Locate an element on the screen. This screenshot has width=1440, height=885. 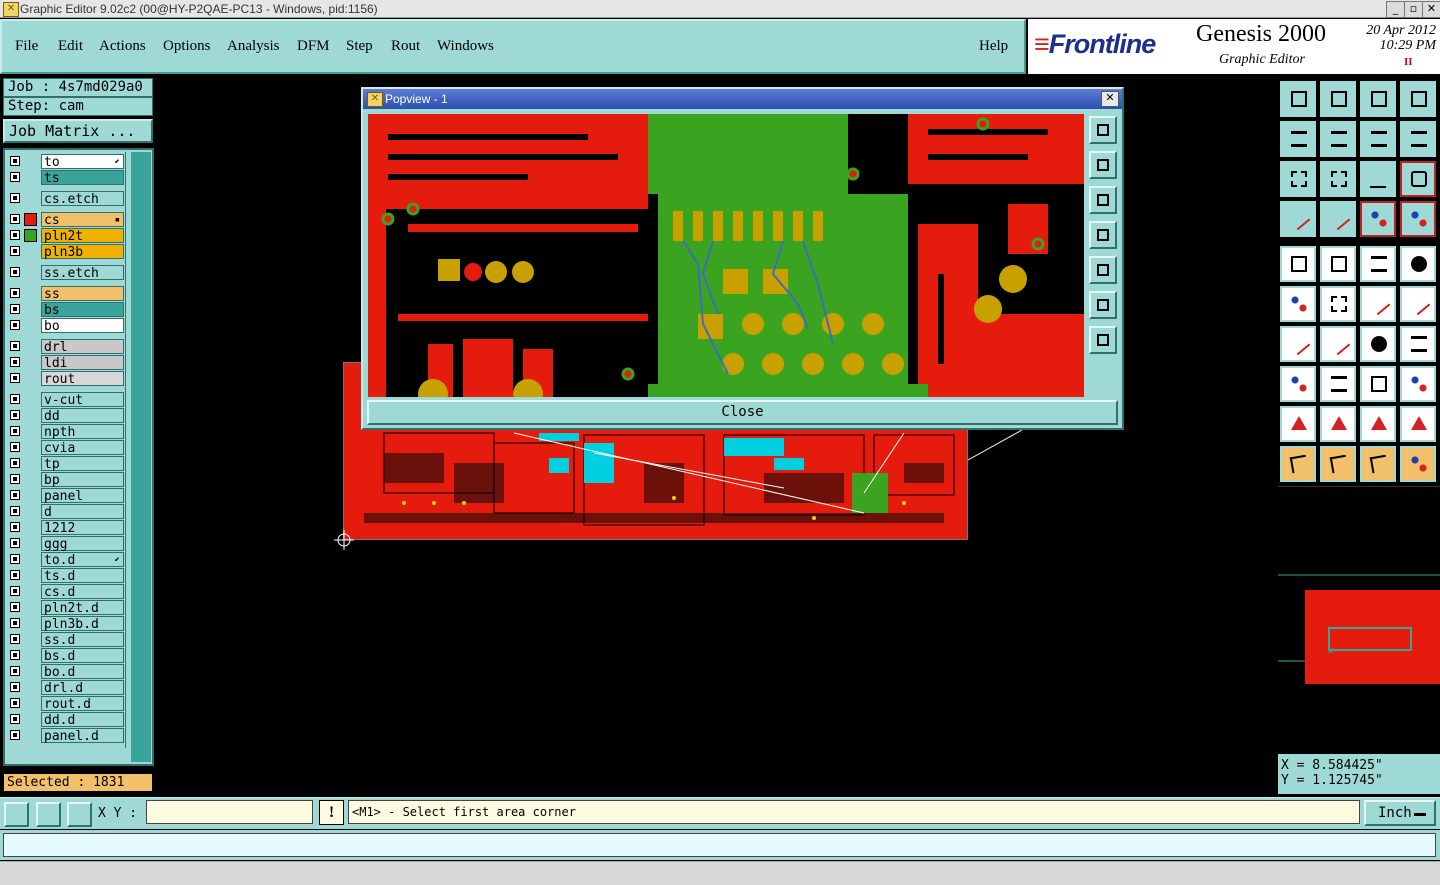
cross-icon is located at coordinates (1338, 304).